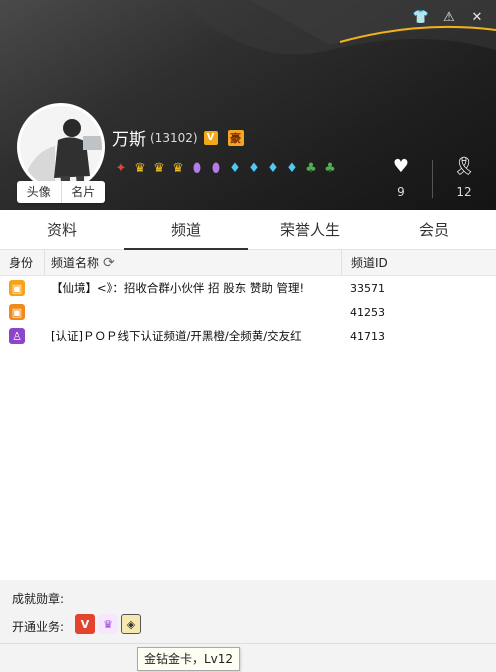  What do you see at coordinates (367, 288) in the screenshot?
I see `channel-id: 33571` at bounding box center [367, 288].